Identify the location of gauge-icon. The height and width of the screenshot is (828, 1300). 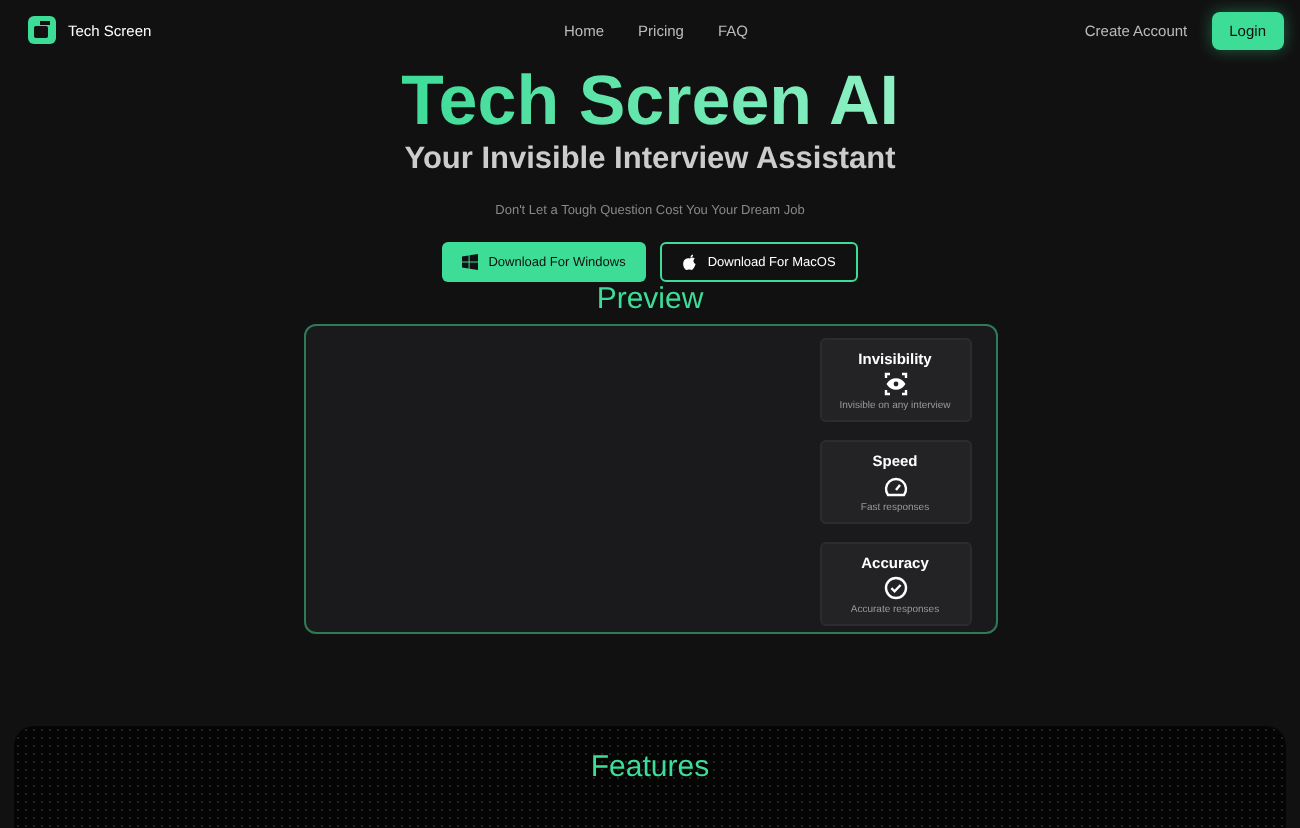
(895, 485).